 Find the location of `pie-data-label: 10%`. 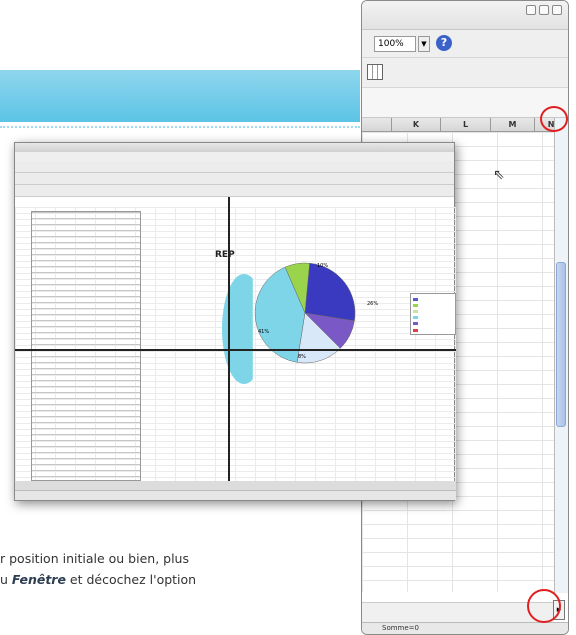

pie-data-label: 10% is located at coordinates (322, 266).